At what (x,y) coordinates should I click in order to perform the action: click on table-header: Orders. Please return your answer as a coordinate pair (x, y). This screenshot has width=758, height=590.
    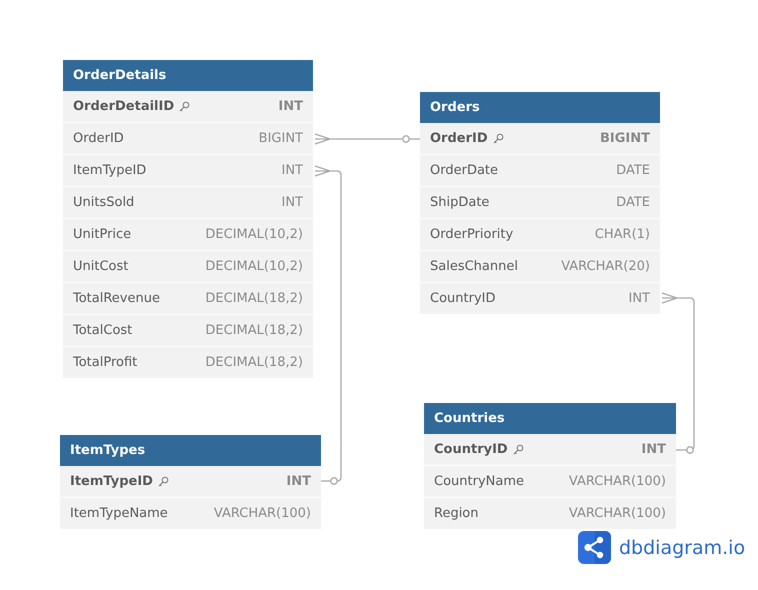
    Looking at the image, I should click on (540, 107).